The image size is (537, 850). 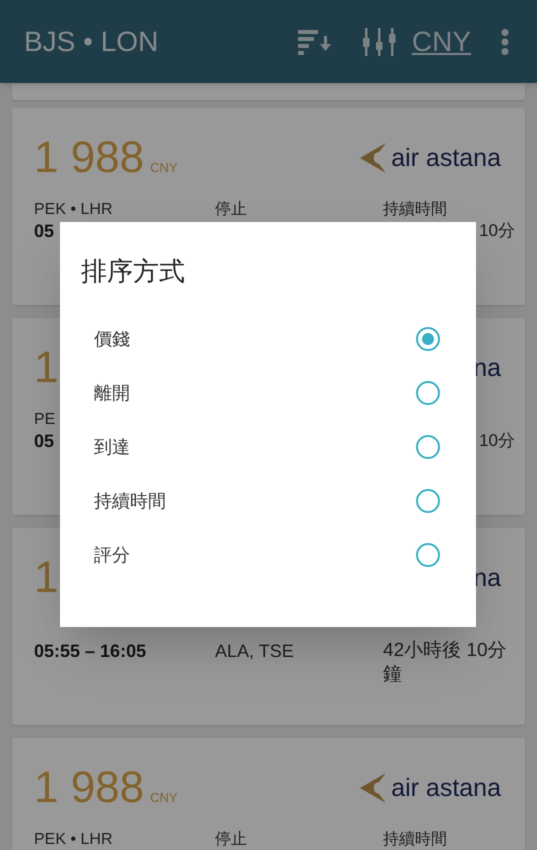 What do you see at coordinates (133, 271) in the screenshot?
I see `dialog-title: 排序方式` at bounding box center [133, 271].